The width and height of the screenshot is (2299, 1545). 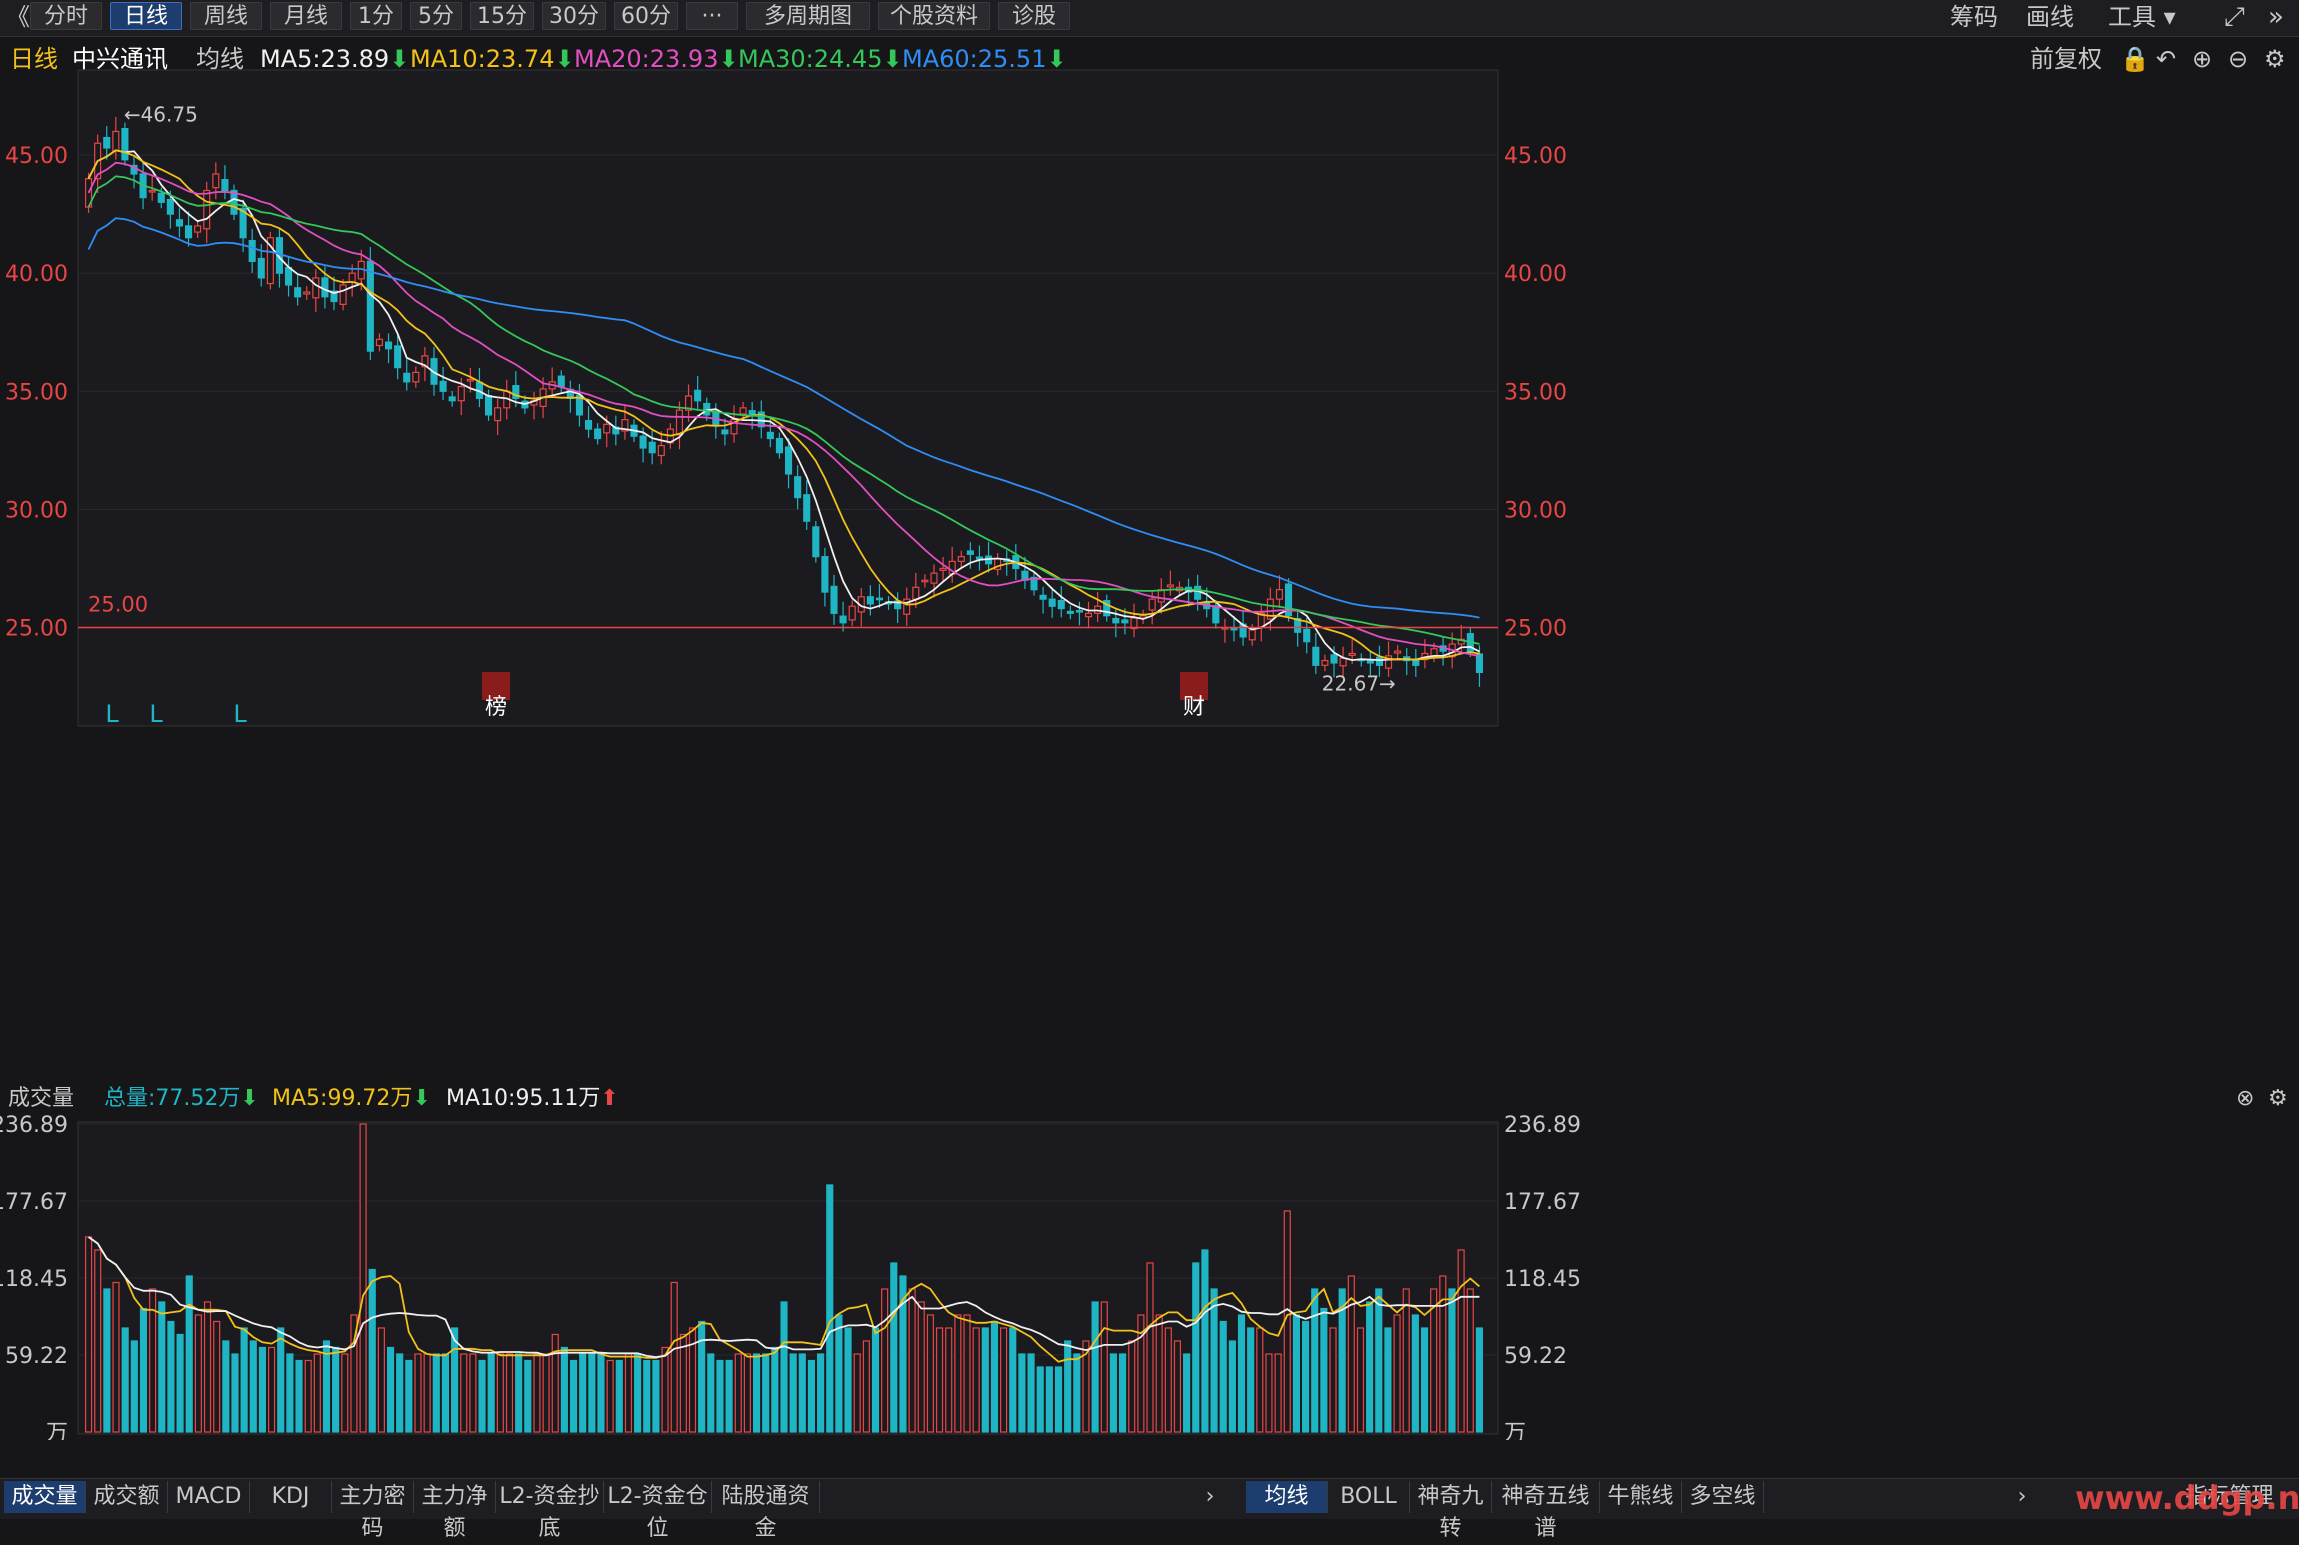 I want to click on low-price-label: 22.67→, so click(x=1359, y=684).